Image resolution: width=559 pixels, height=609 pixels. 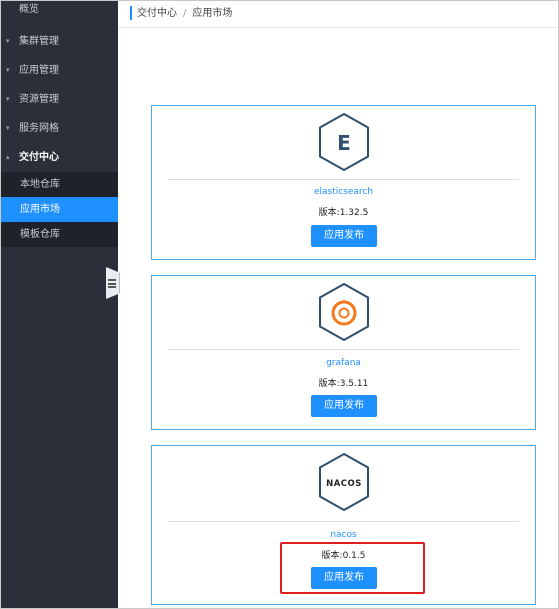 What do you see at coordinates (39, 128) in the screenshot?
I see `sidebar-item-label: 服务网格` at bounding box center [39, 128].